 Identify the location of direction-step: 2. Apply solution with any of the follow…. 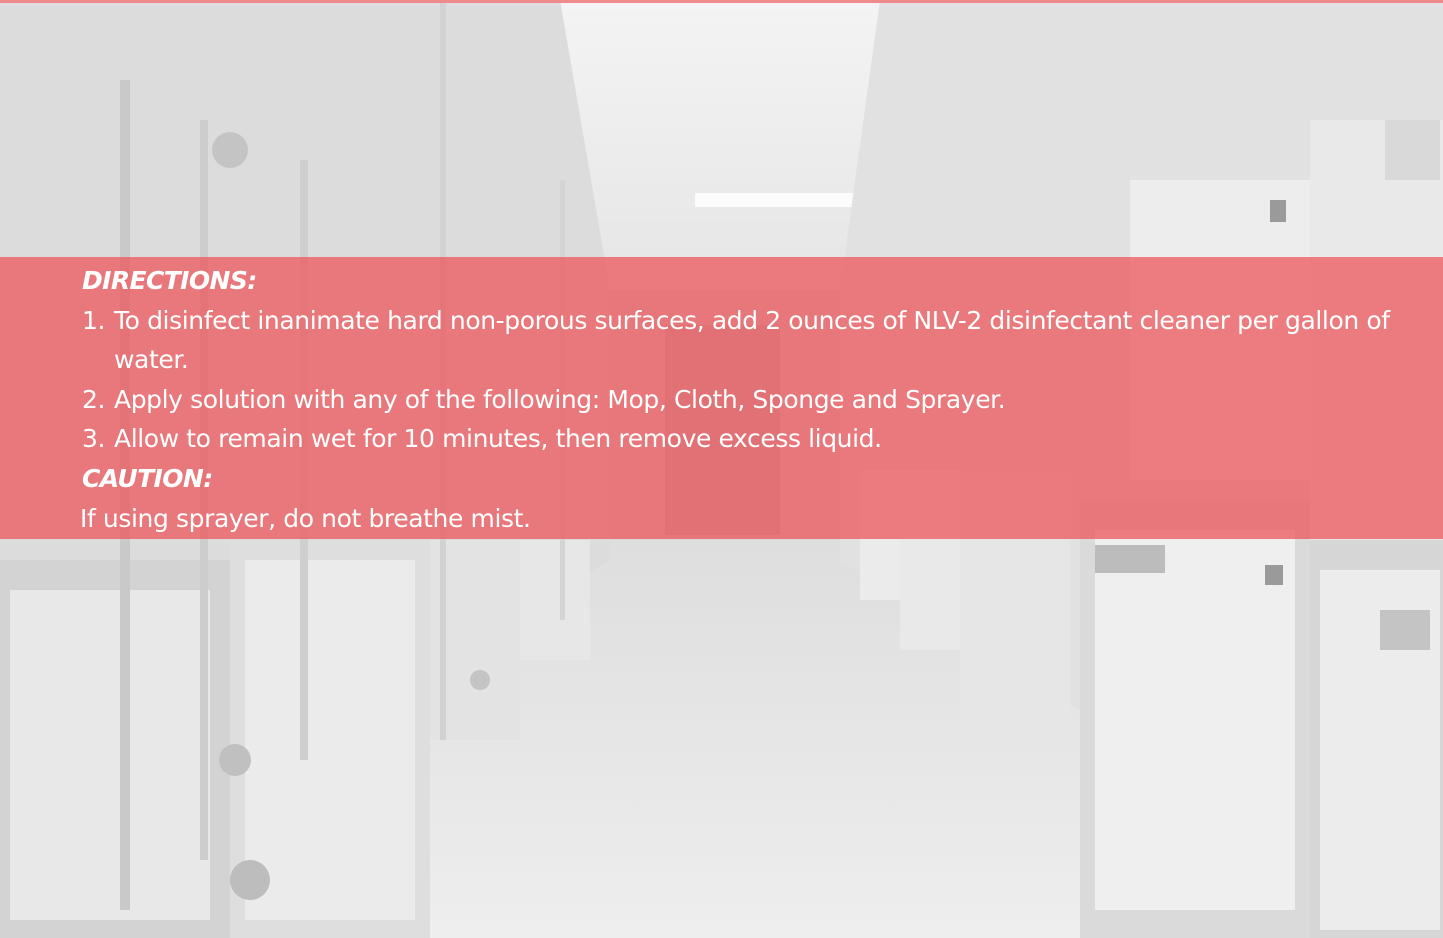
(747, 400).